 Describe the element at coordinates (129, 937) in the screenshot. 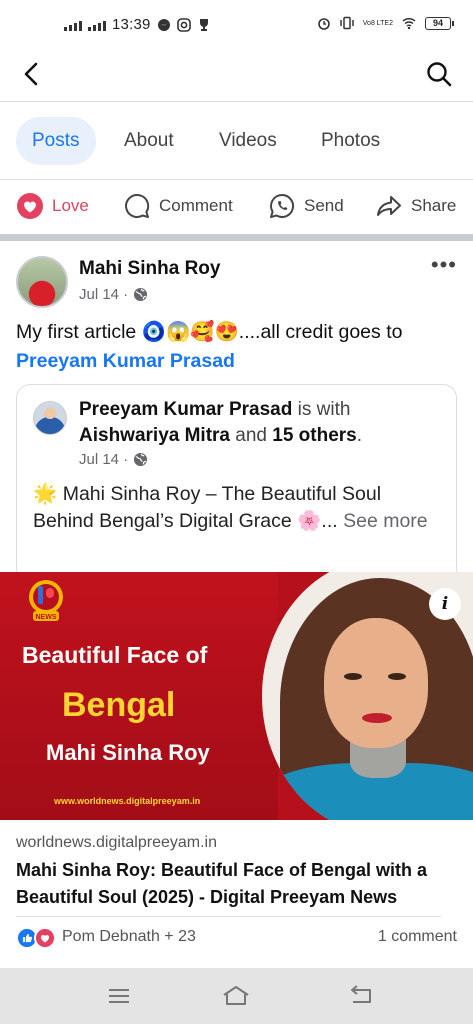

I see `reactors-text: Pom Debnath + 23` at that location.